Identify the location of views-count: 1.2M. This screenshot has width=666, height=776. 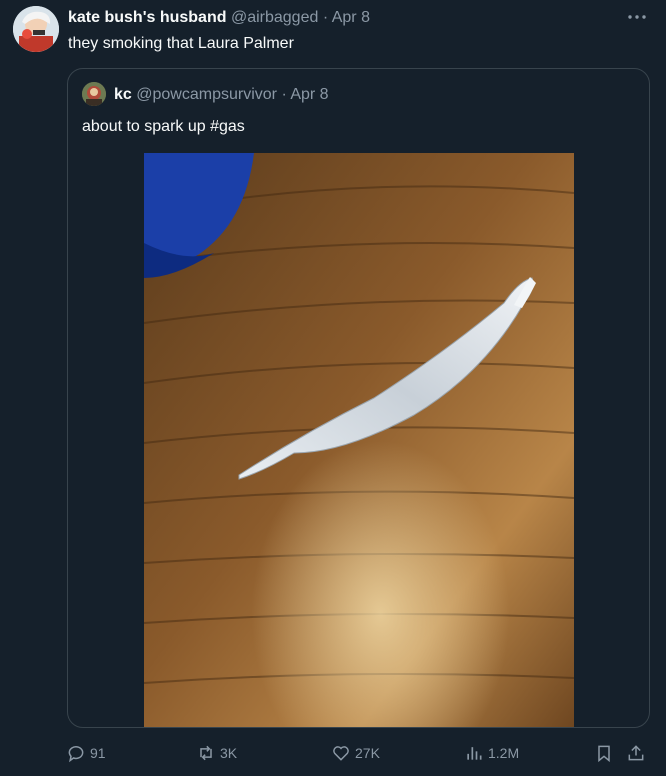
(504, 753).